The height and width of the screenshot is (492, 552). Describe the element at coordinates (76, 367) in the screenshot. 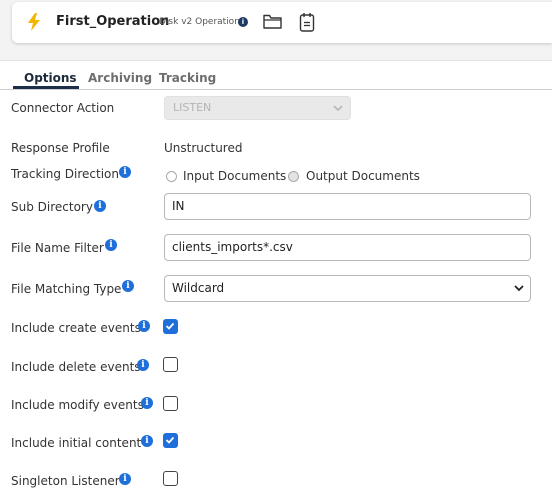

I see `include-delete-events-label: Include delete events` at that location.